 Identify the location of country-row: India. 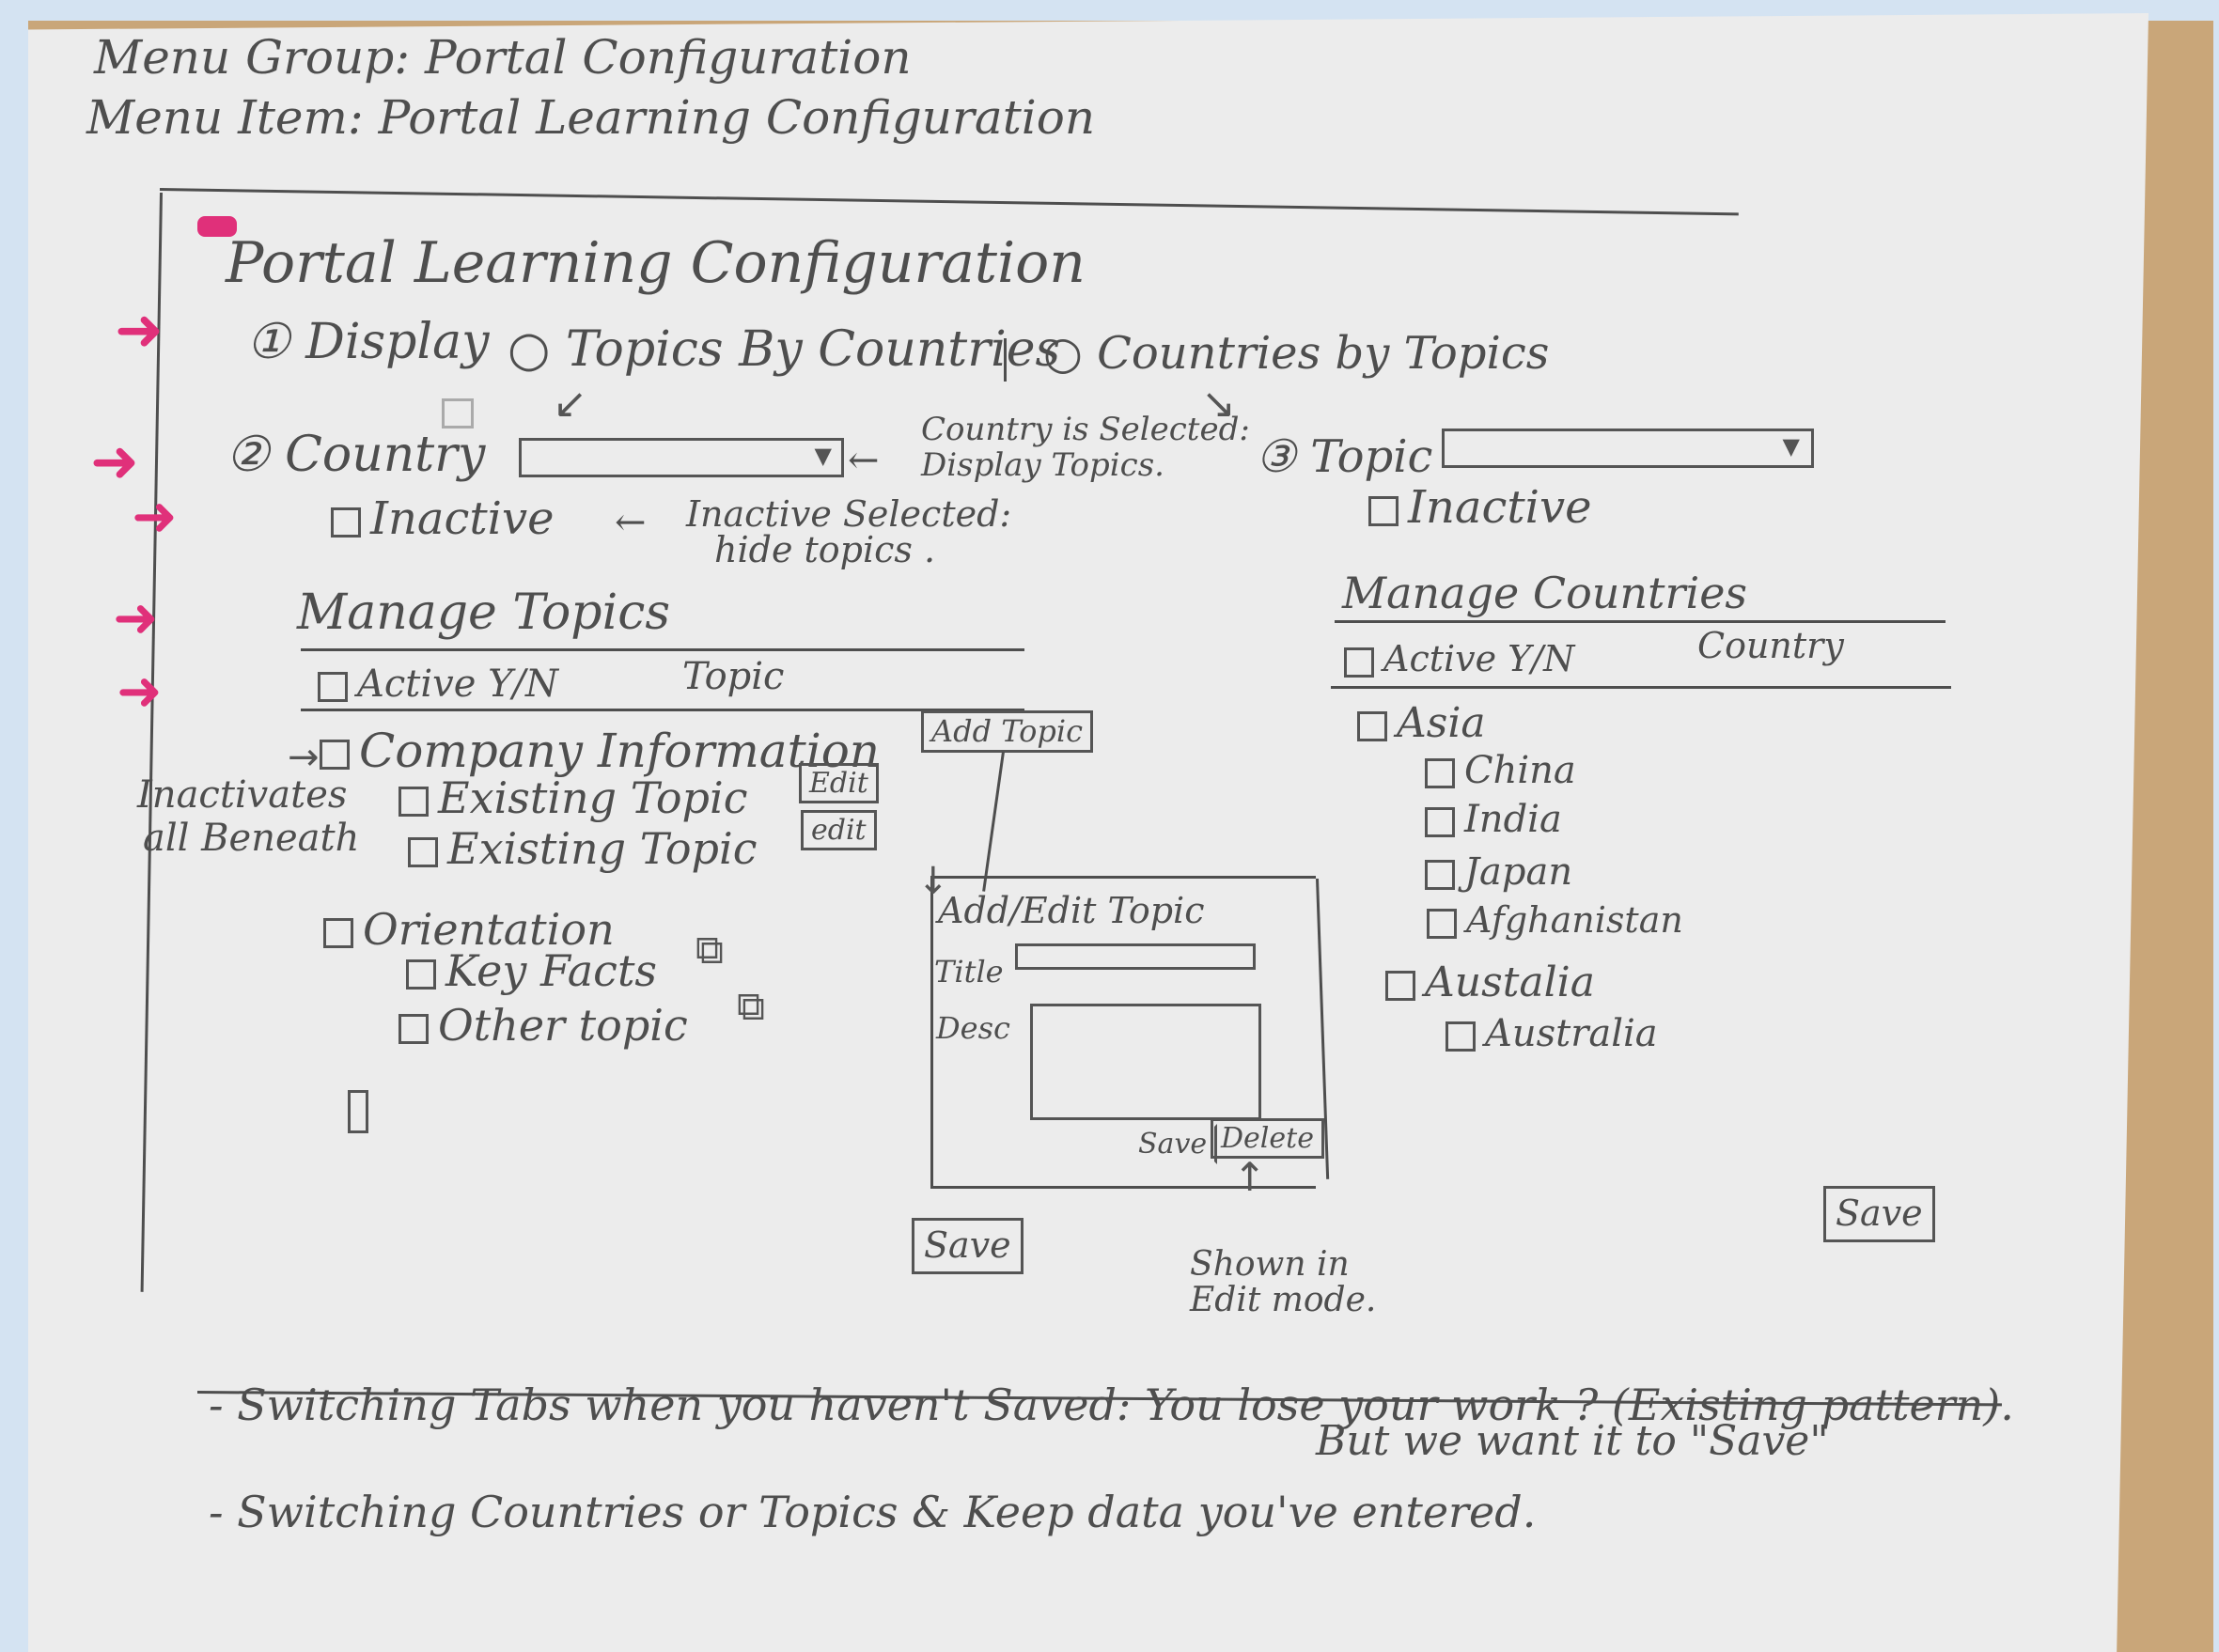
(1493, 819).